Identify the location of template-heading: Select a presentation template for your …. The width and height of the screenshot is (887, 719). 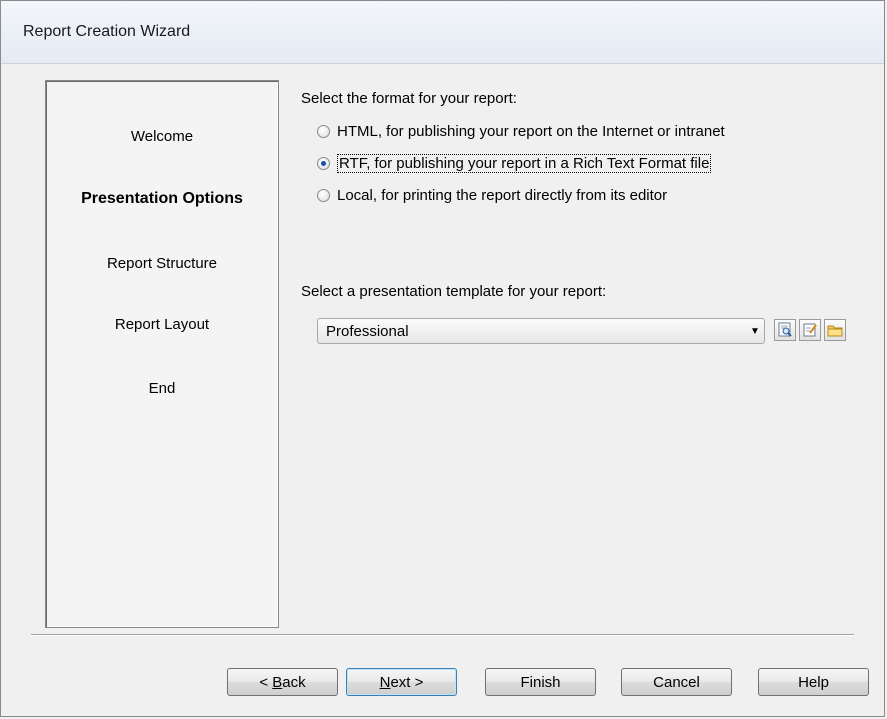
(454, 291).